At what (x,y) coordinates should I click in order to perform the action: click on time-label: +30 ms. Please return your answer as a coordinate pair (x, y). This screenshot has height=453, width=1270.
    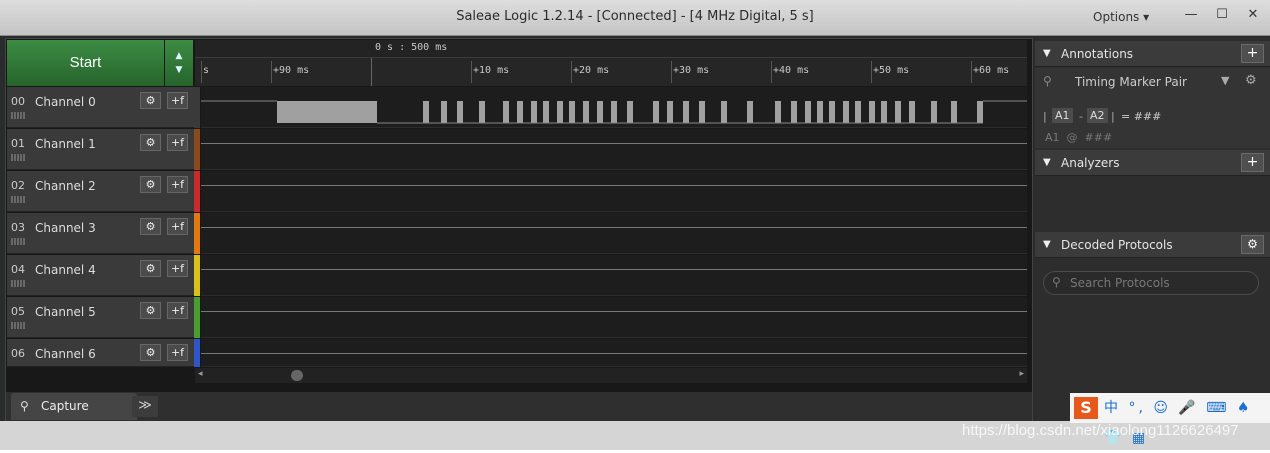
    Looking at the image, I should click on (691, 70).